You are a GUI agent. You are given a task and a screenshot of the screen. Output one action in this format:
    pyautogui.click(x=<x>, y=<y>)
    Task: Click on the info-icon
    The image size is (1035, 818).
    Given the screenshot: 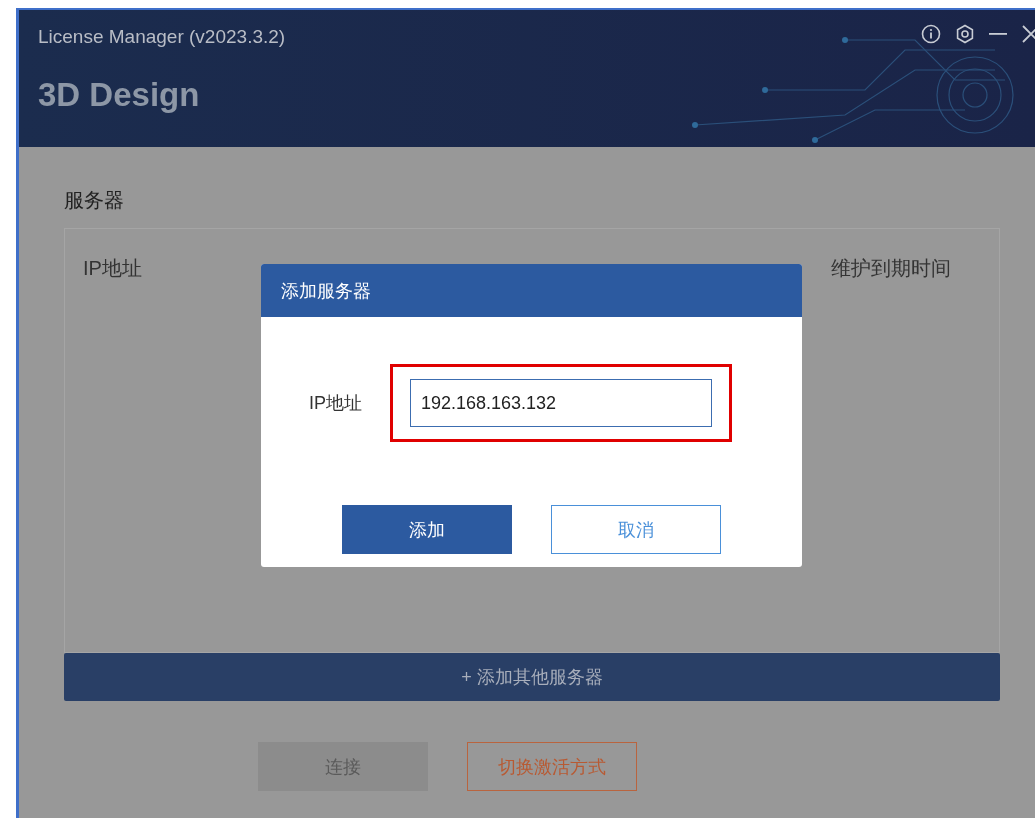 What is the action you would take?
    pyautogui.click(x=931, y=34)
    